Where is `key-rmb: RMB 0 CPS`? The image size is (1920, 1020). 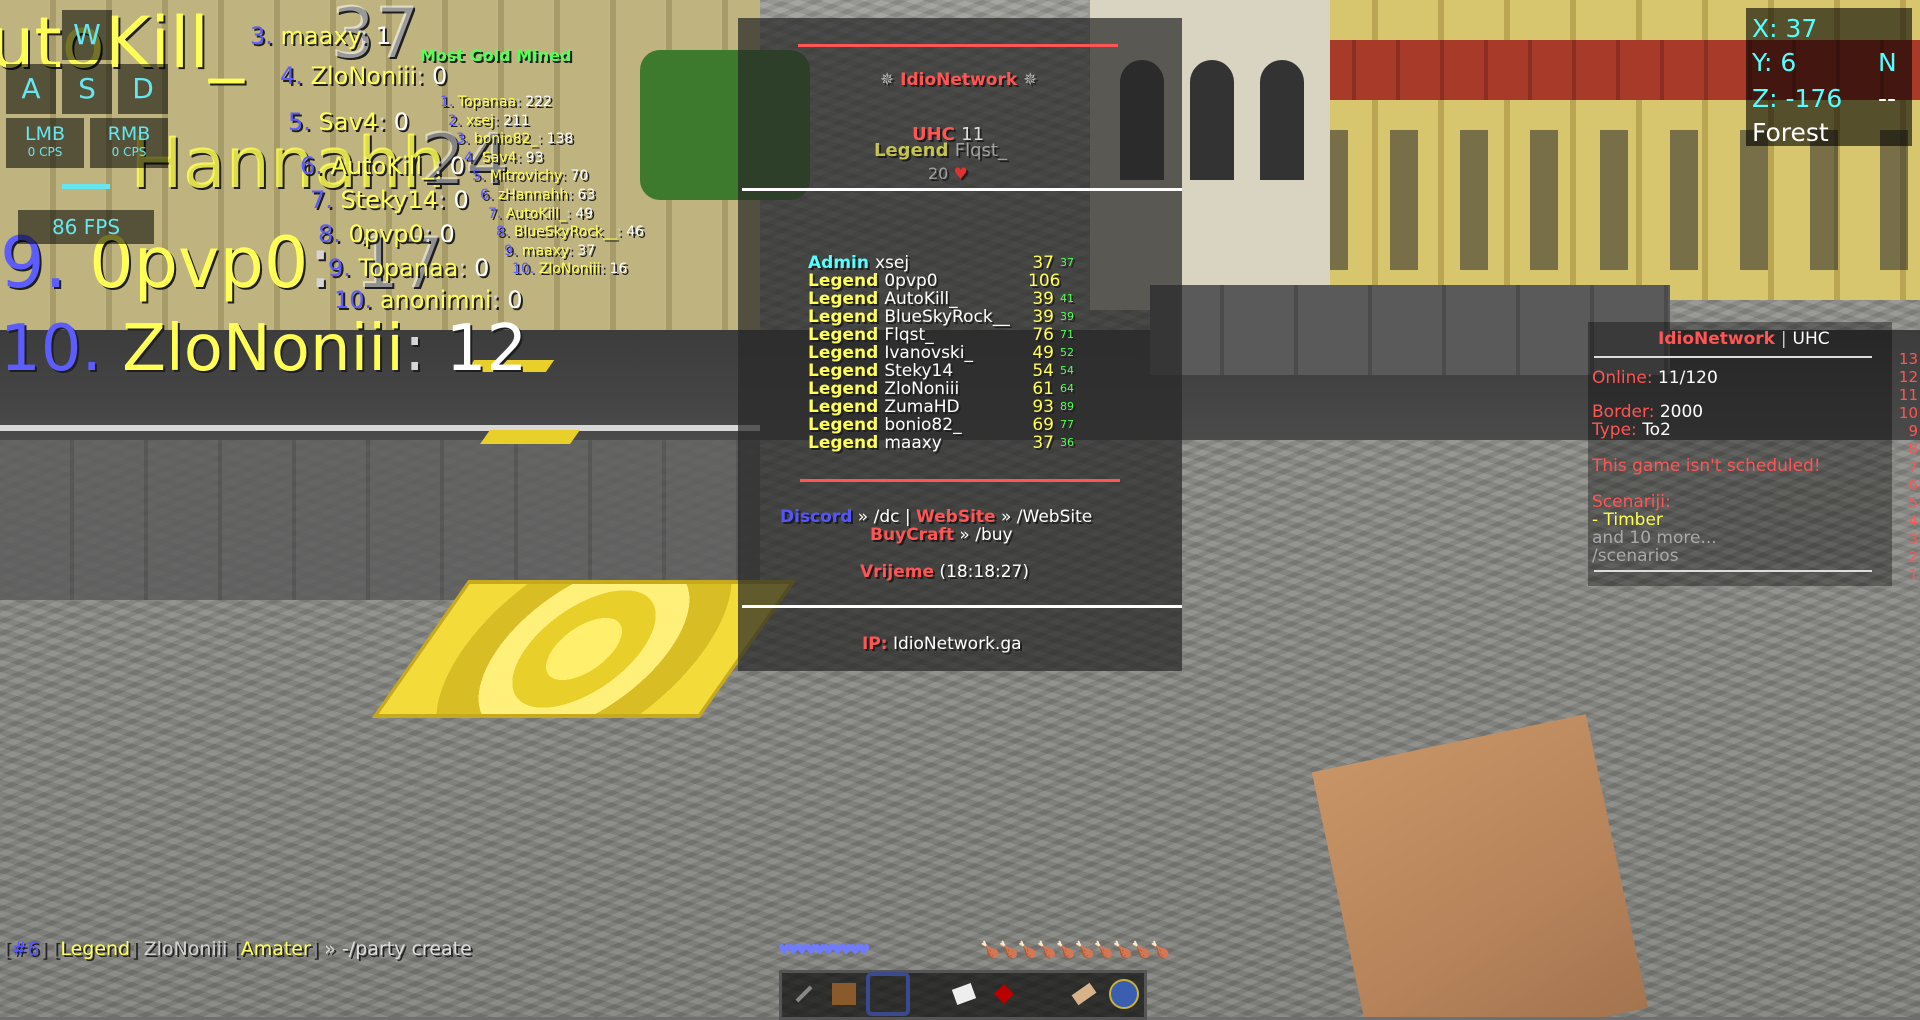
key-rmb: RMB 0 CPS is located at coordinates (129, 143).